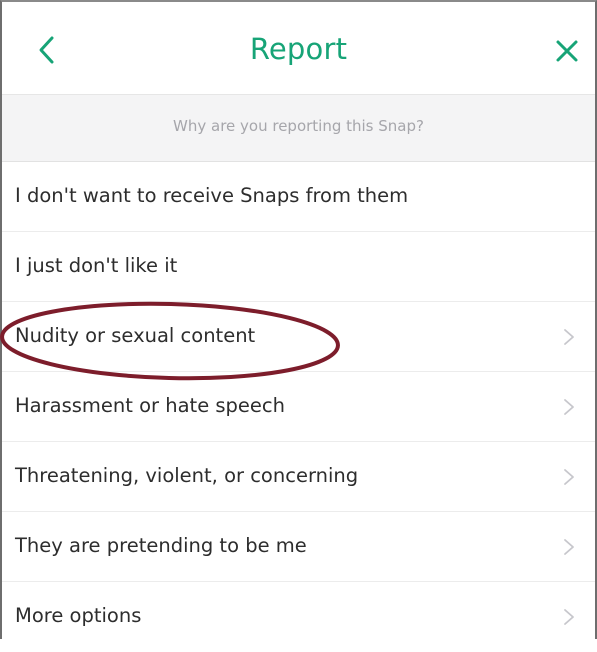 The image size is (597, 652). Describe the element at coordinates (212, 195) in the screenshot. I see `option-label: I don't want to receive Snaps from them` at that location.